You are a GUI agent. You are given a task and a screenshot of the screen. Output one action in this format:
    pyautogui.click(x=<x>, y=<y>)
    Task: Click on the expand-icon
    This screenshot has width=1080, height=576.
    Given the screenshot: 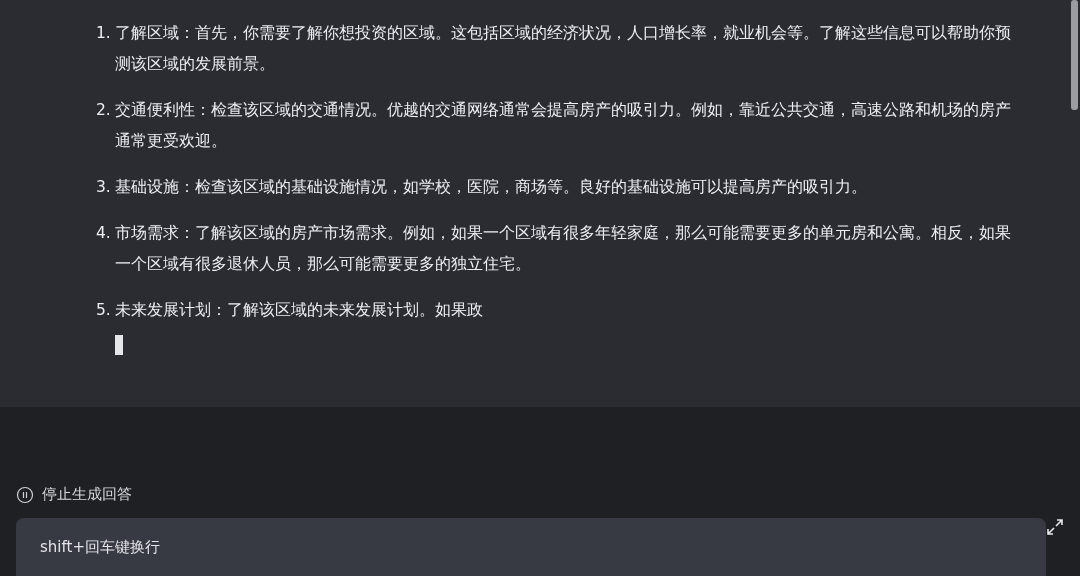 What is the action you would take?
    pyautogui.click(x=1055, y=527)
    